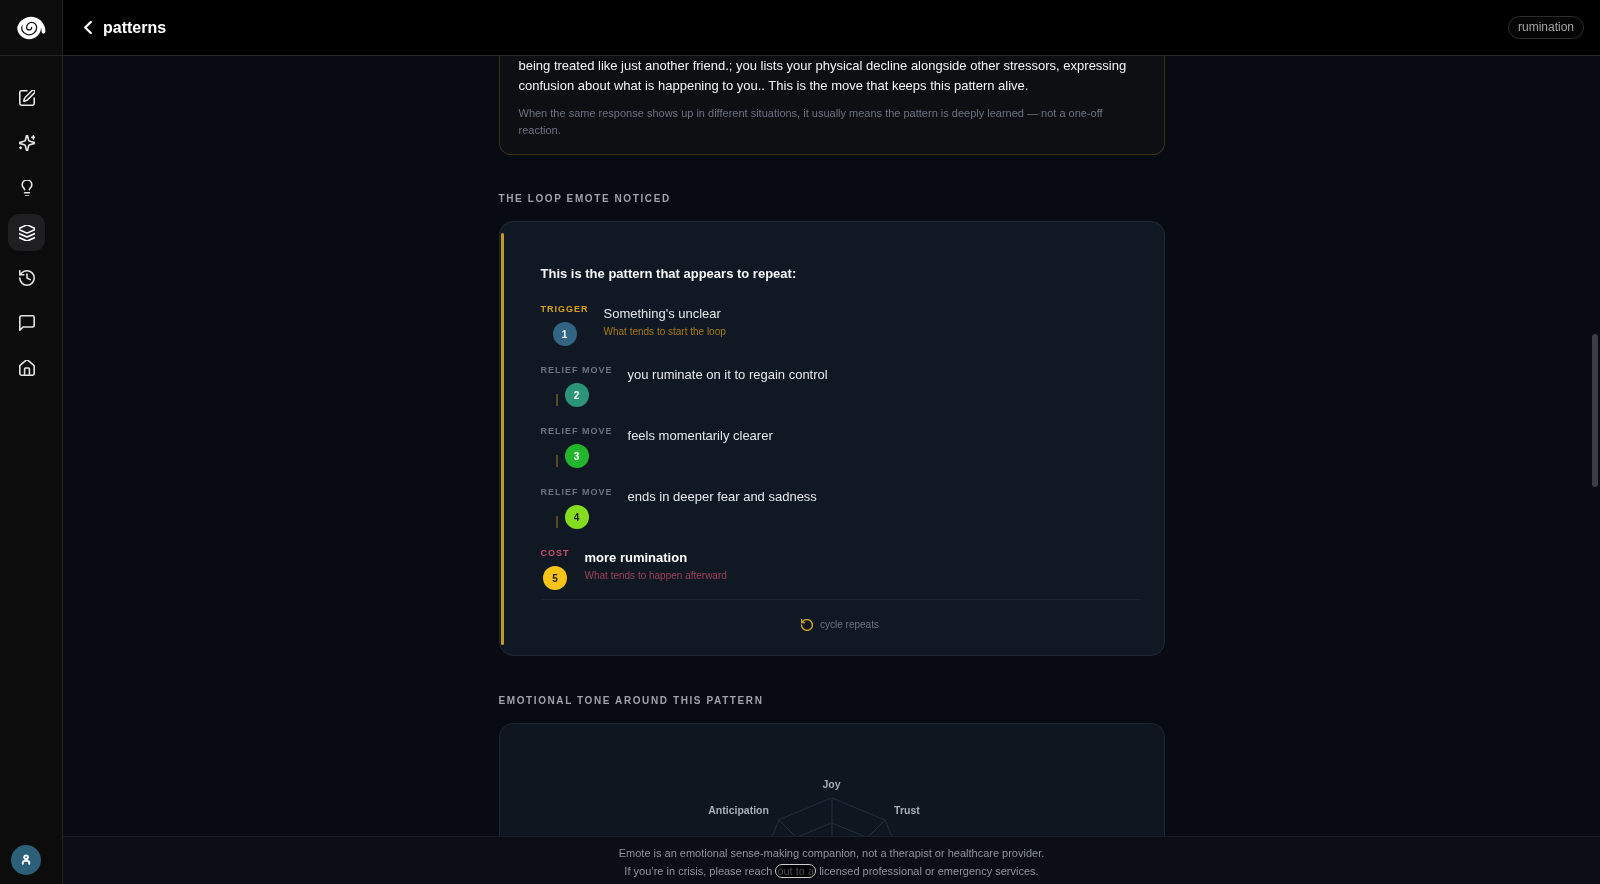  What do you see at coordinates (26, 187) in the screenshot?
I see `lightbulb-icon` at bounding box center [26, 187].